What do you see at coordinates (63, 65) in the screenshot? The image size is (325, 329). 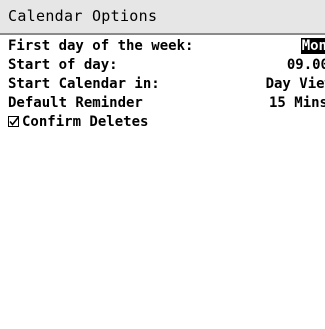 I see `option-label: Start of day:` at bounding box center [63, 65].